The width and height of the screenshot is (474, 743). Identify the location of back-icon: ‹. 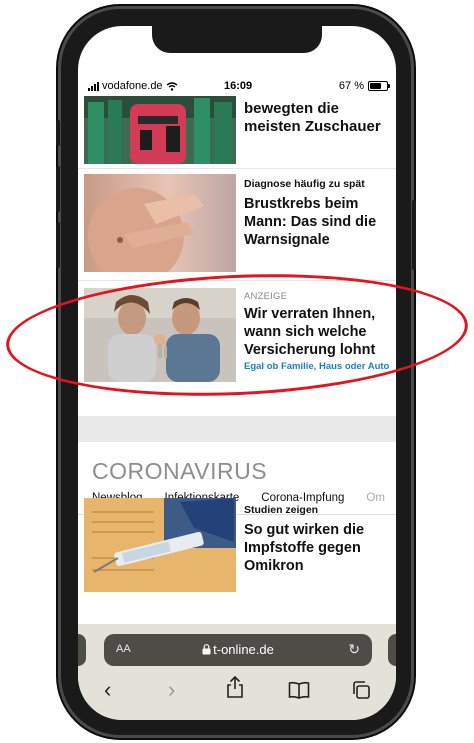
(107, 690).